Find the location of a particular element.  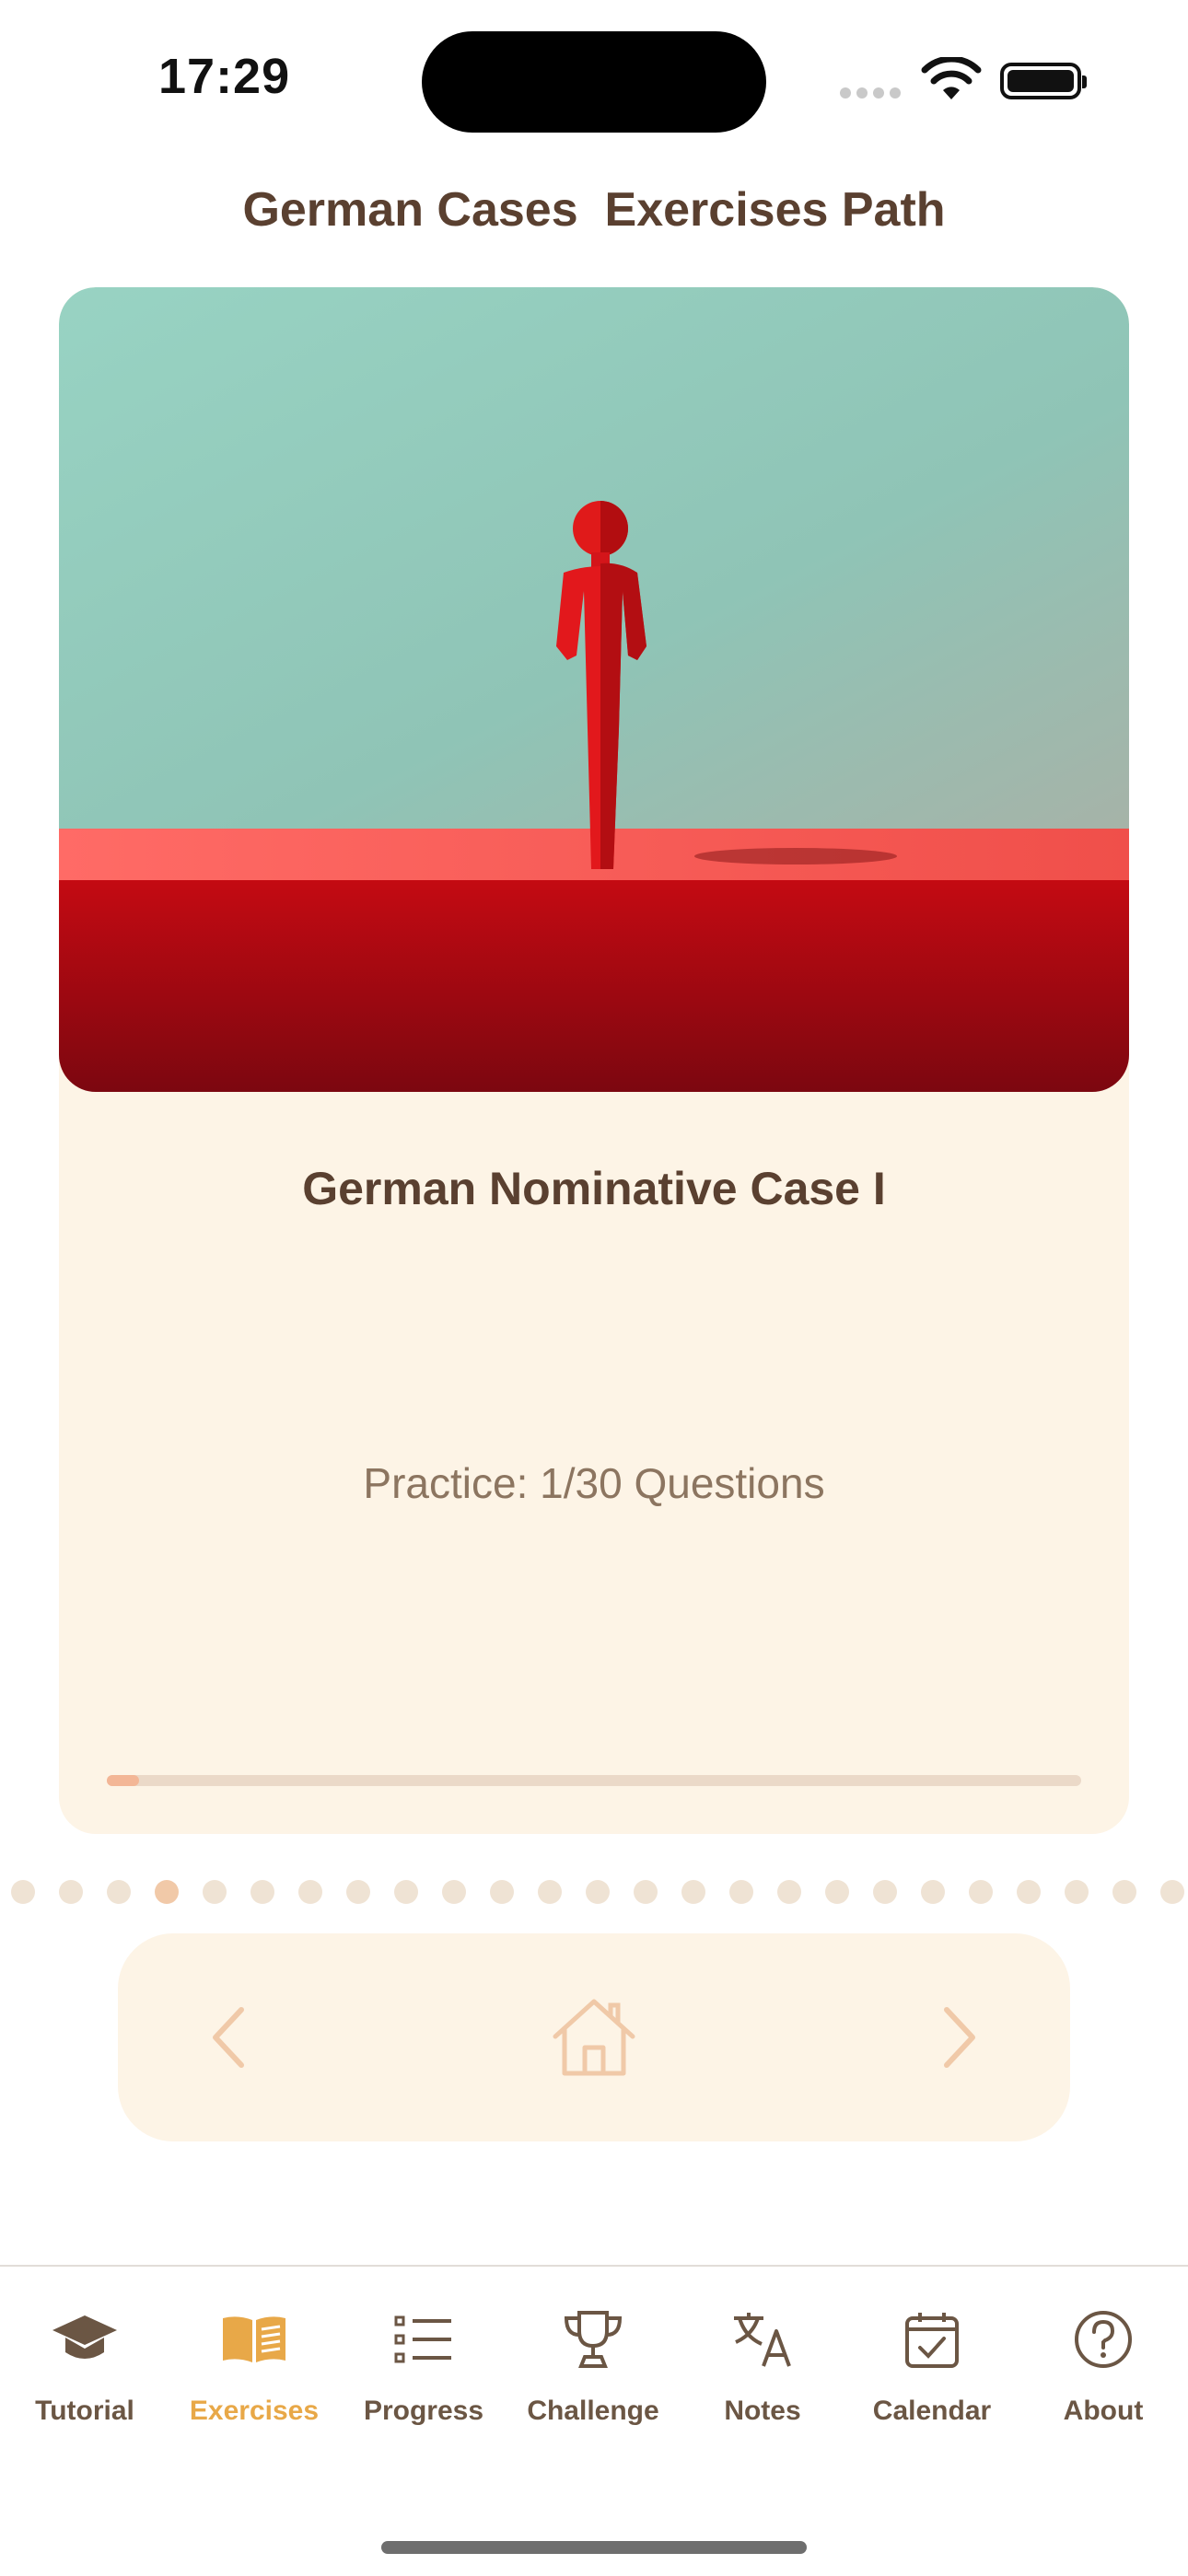

tab-label: Tutorial is located at coordinates (84, 2411).